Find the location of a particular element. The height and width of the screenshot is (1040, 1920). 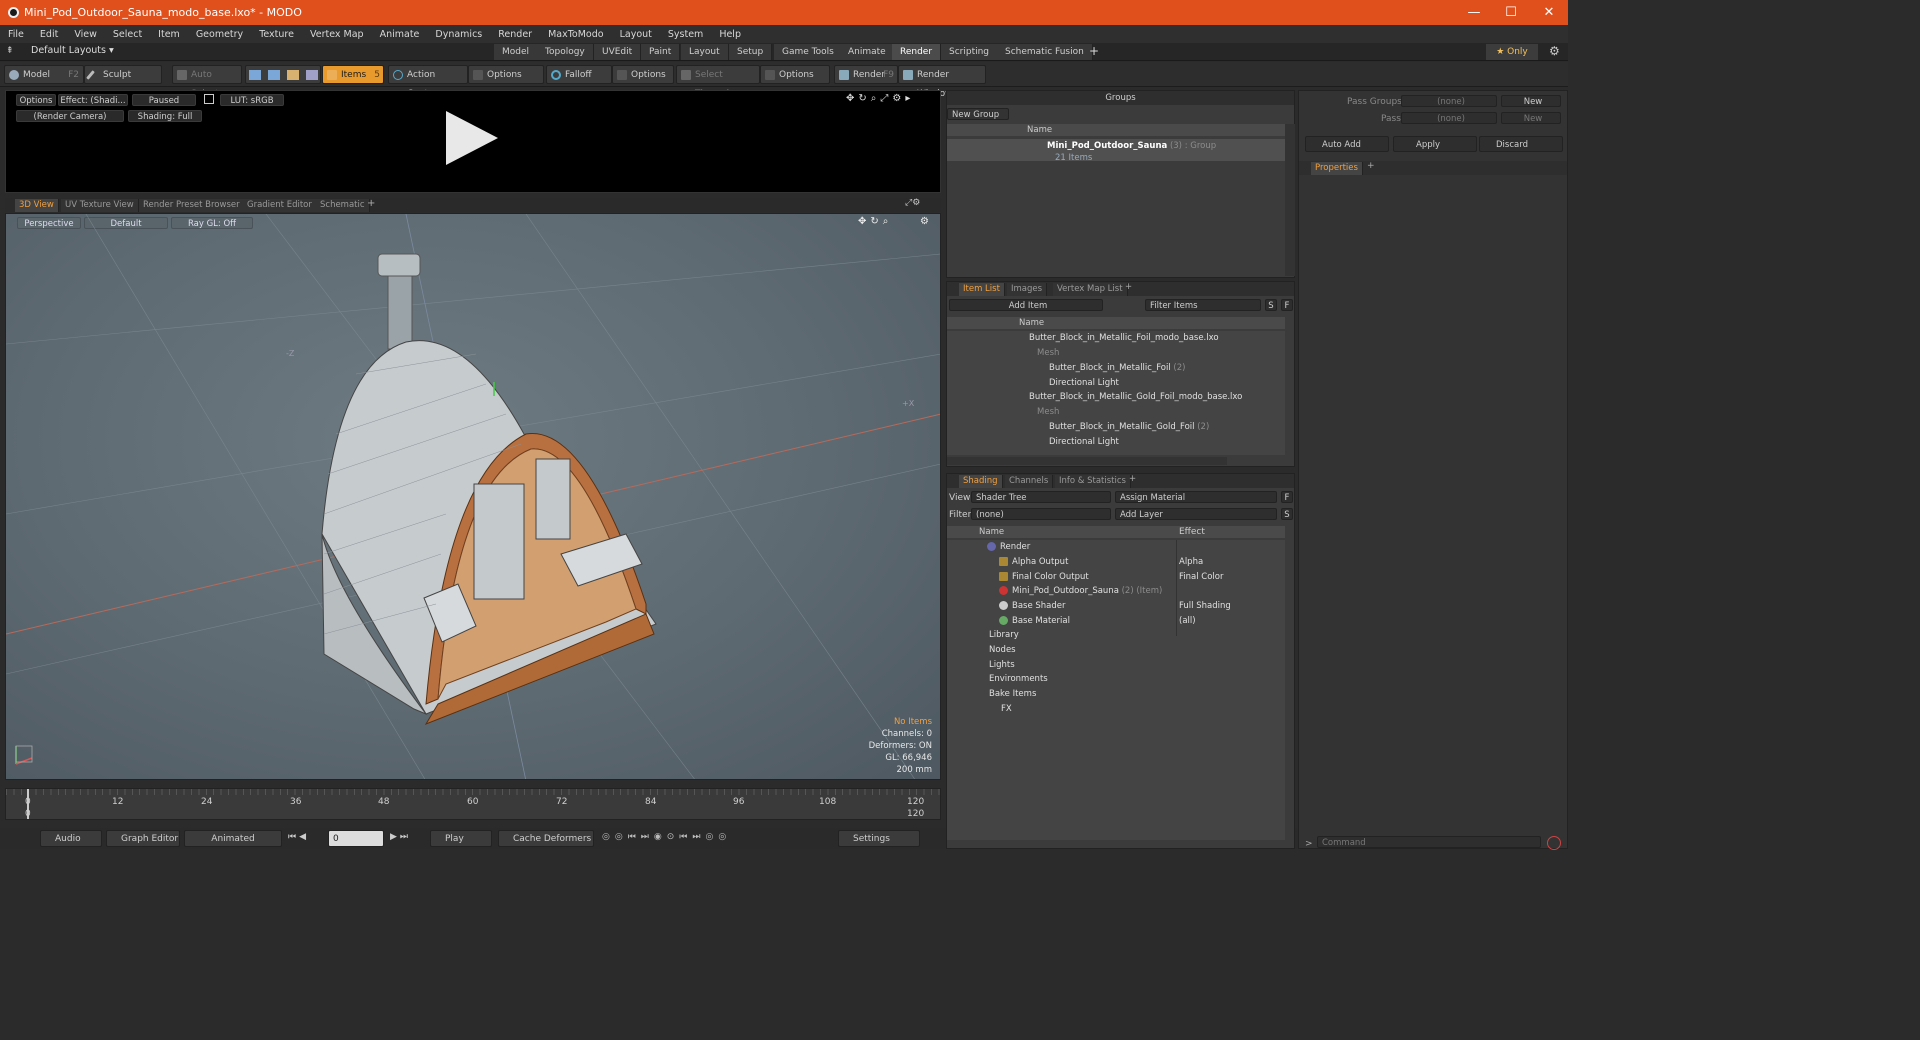

collapse-icon: ⇞ is located at coordinates (10, 51).